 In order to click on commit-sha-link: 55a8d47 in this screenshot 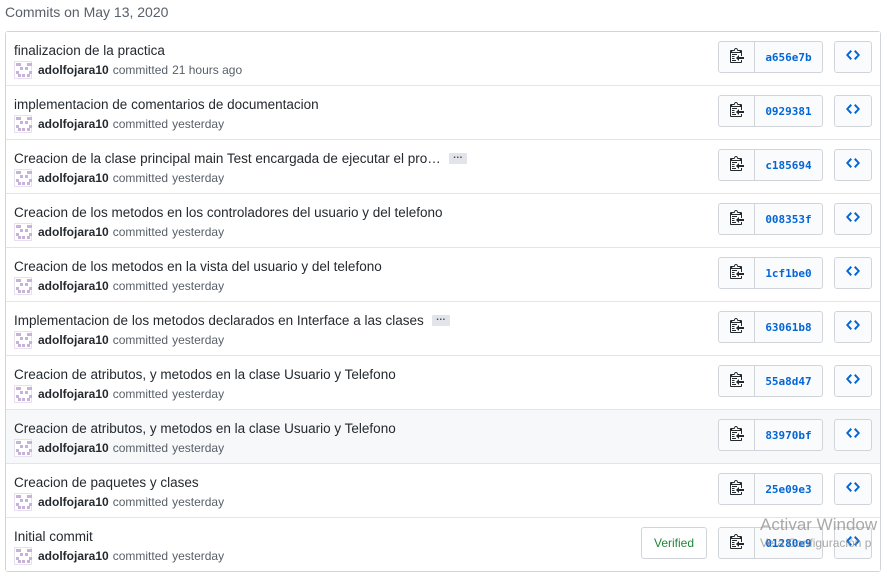, I will do `click(788, 381)`.